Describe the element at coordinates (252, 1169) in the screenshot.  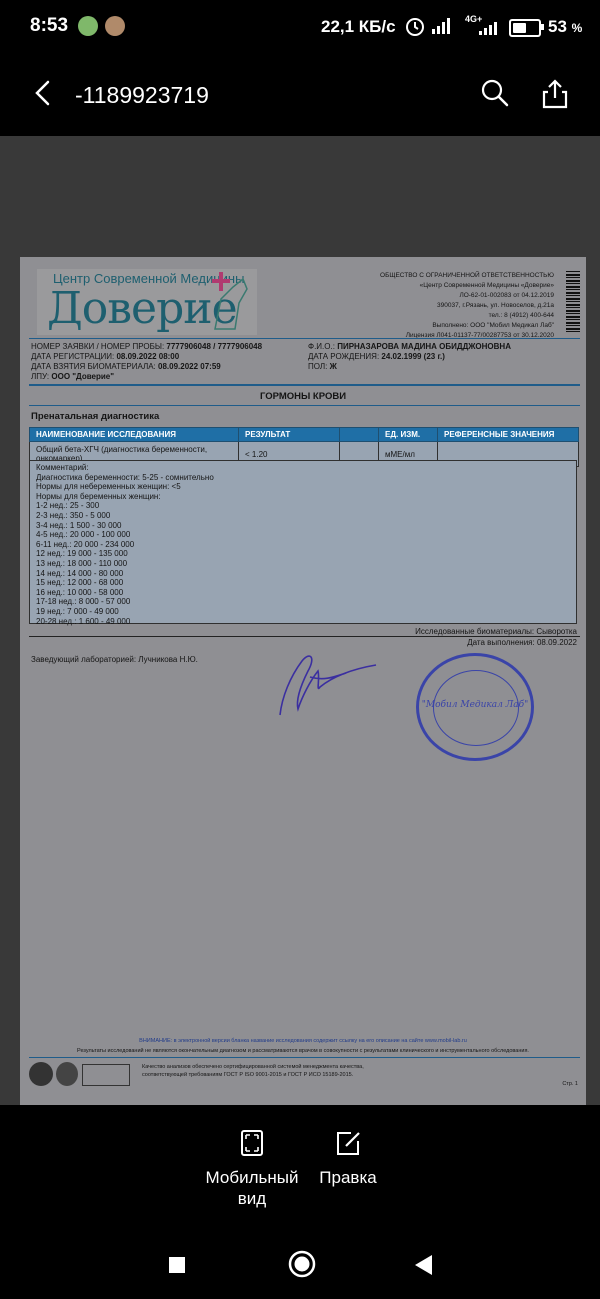
I see `mobile-view-button: Мобильный вид` at that location.